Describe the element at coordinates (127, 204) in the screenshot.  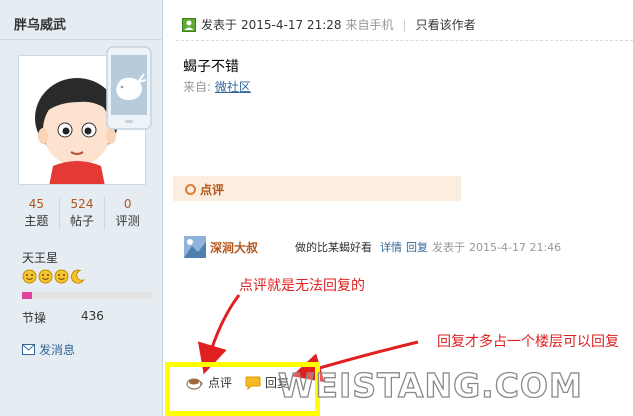
I see `stat-value: 0` at that location.